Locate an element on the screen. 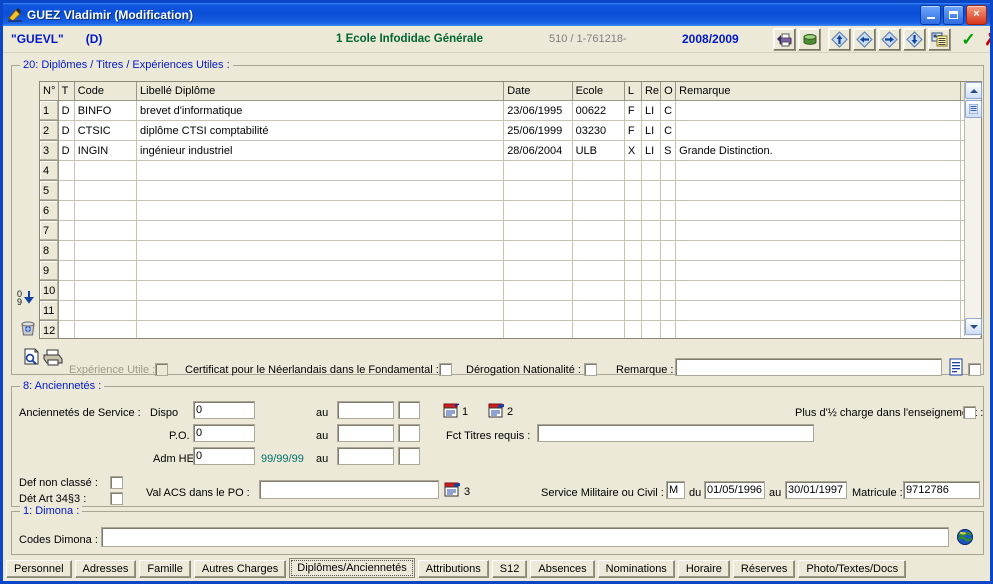 Image resolution: width=993 pixels, height=584 pixels. table-row: 11 is located at coordinates (510, 310).